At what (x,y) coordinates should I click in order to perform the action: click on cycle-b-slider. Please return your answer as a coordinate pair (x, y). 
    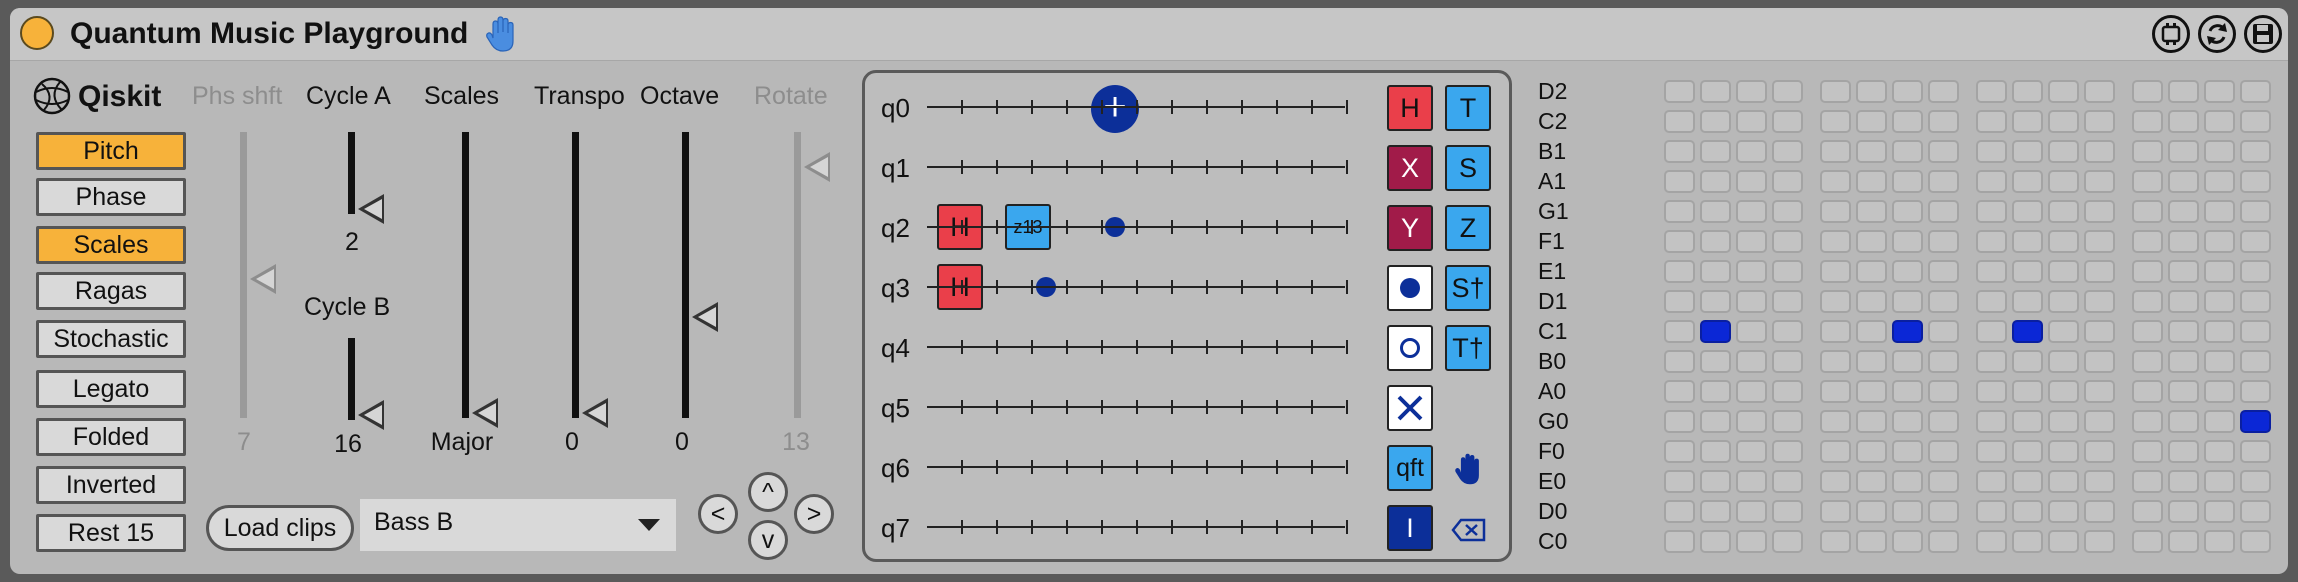
    Looking at the image, I should click on (351, 379).